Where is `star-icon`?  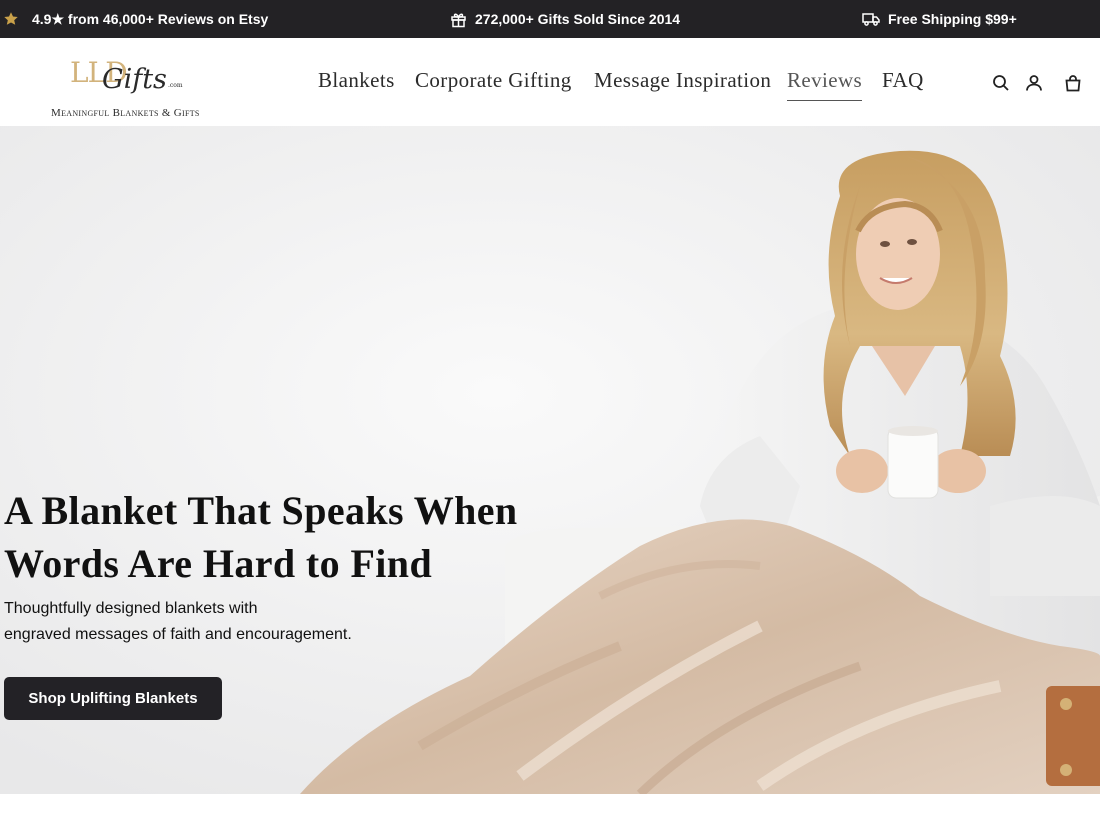 star-icon is located at coordinates (11, 19).